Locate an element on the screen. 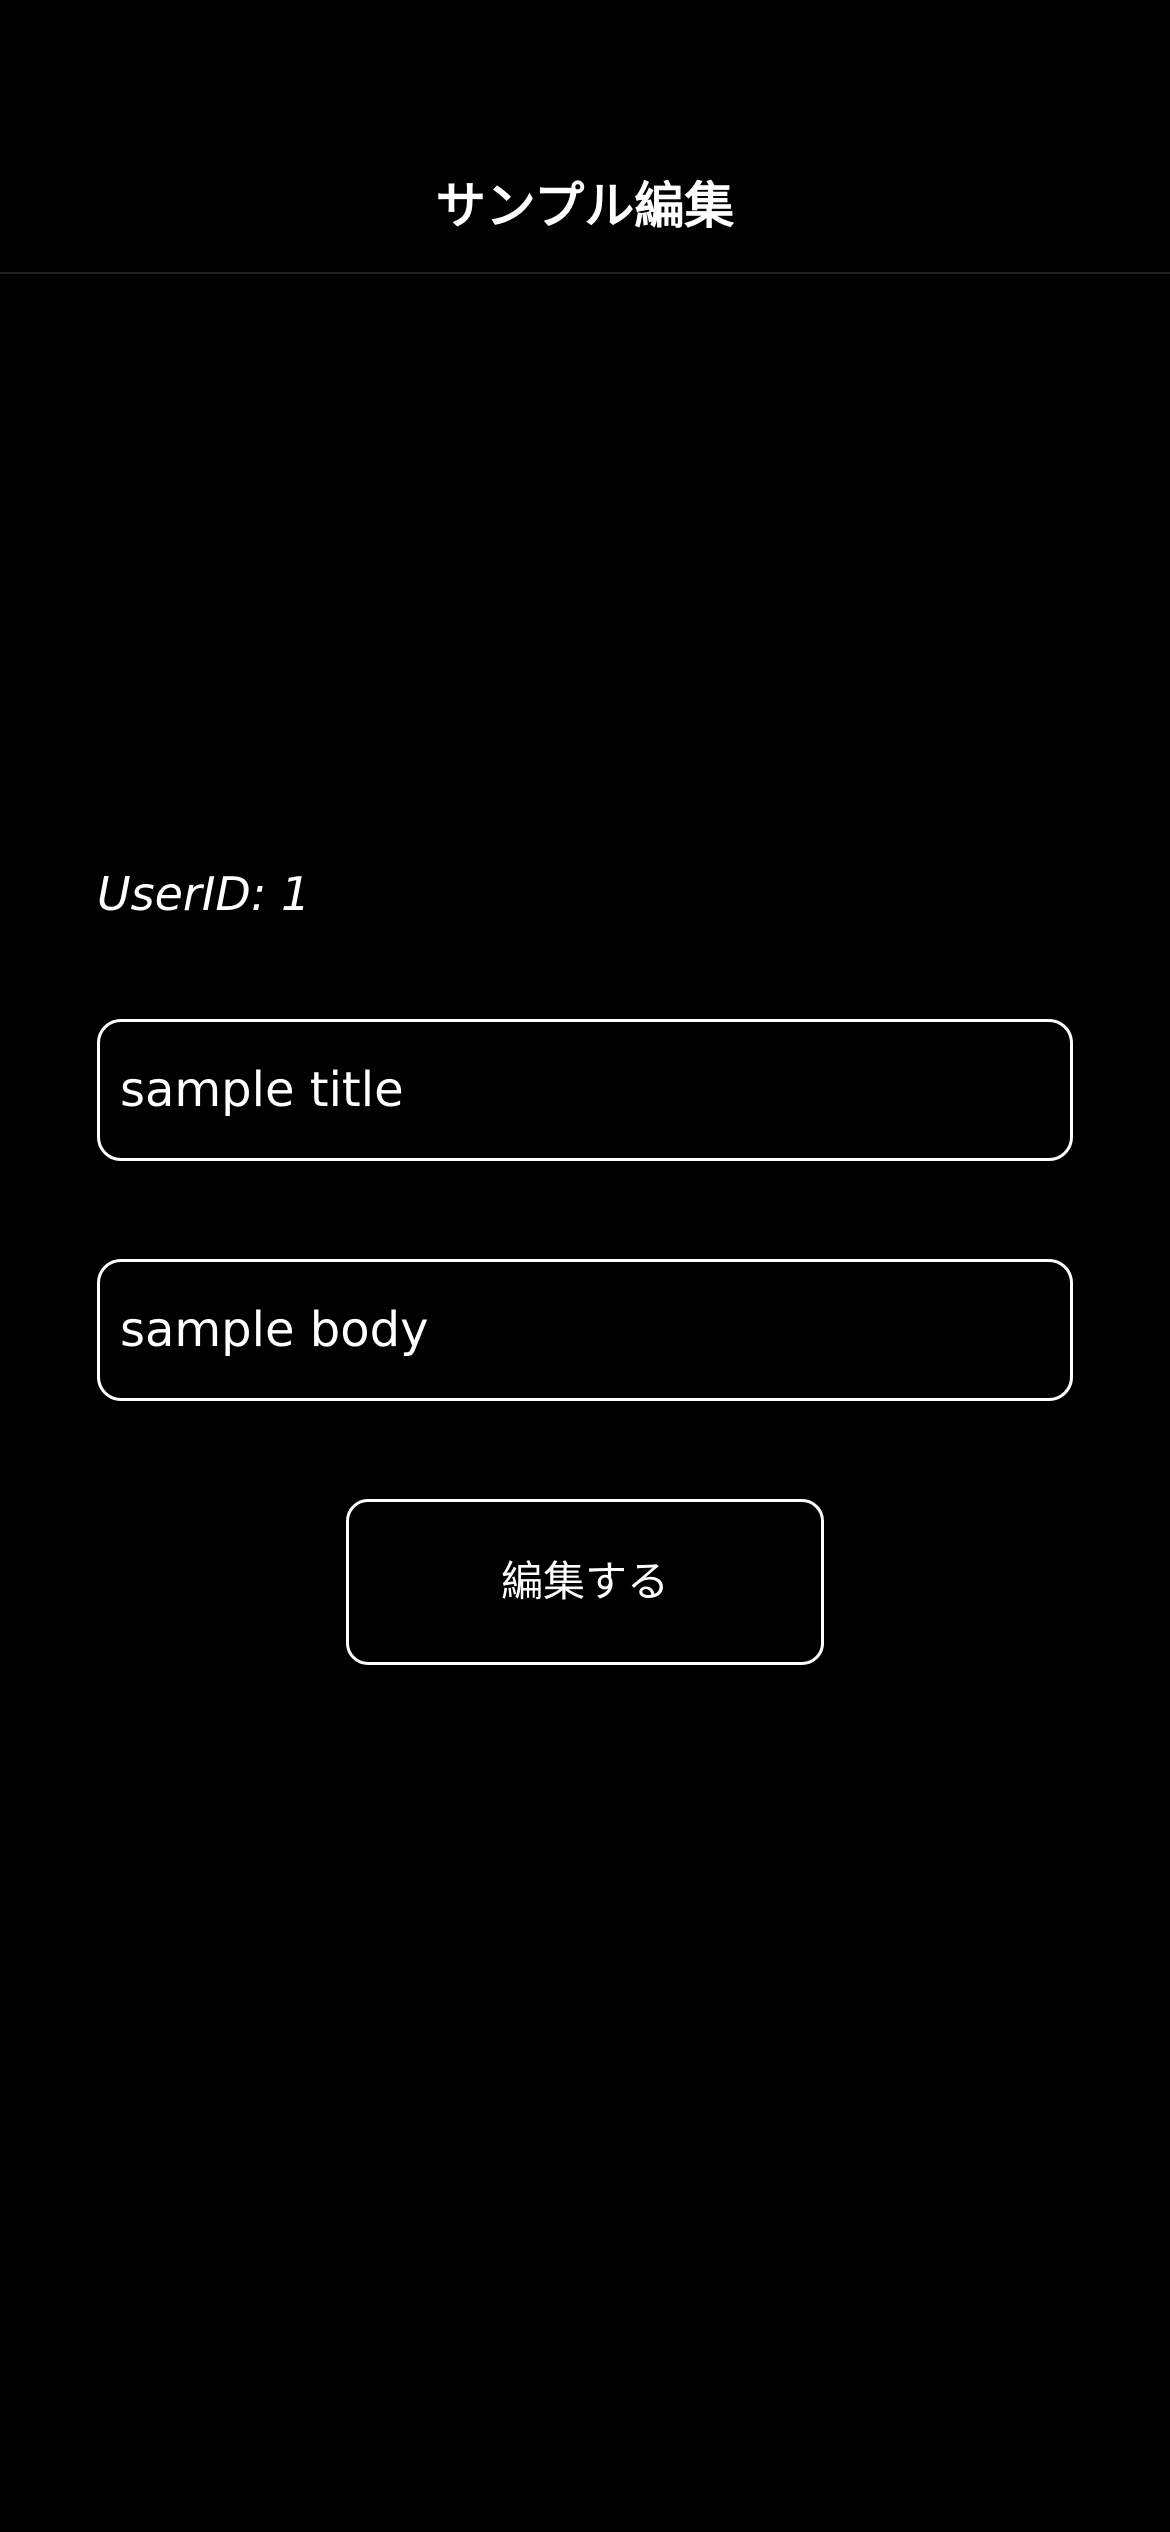 This screenshot has height=2532, width=1170. edit-button: 編集する is located at coordinates (585, 1582).